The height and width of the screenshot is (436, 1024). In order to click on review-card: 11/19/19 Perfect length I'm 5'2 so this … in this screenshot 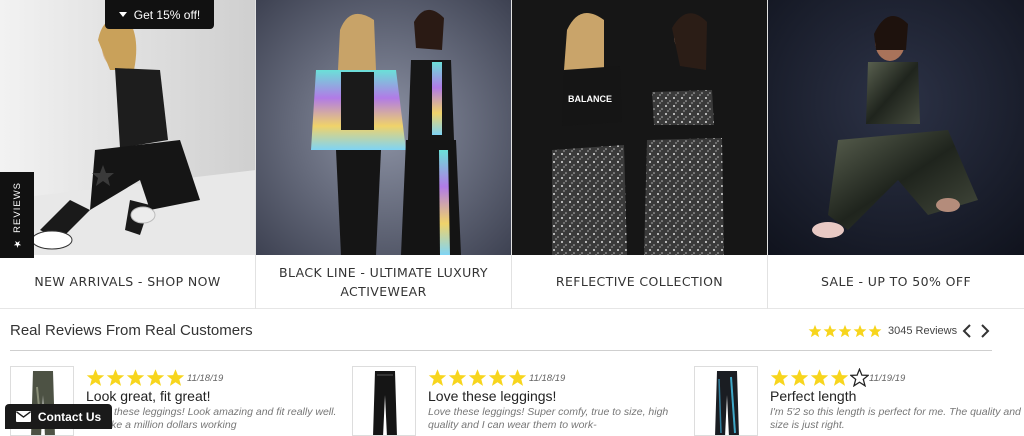, I will do `click(859, 401)`.